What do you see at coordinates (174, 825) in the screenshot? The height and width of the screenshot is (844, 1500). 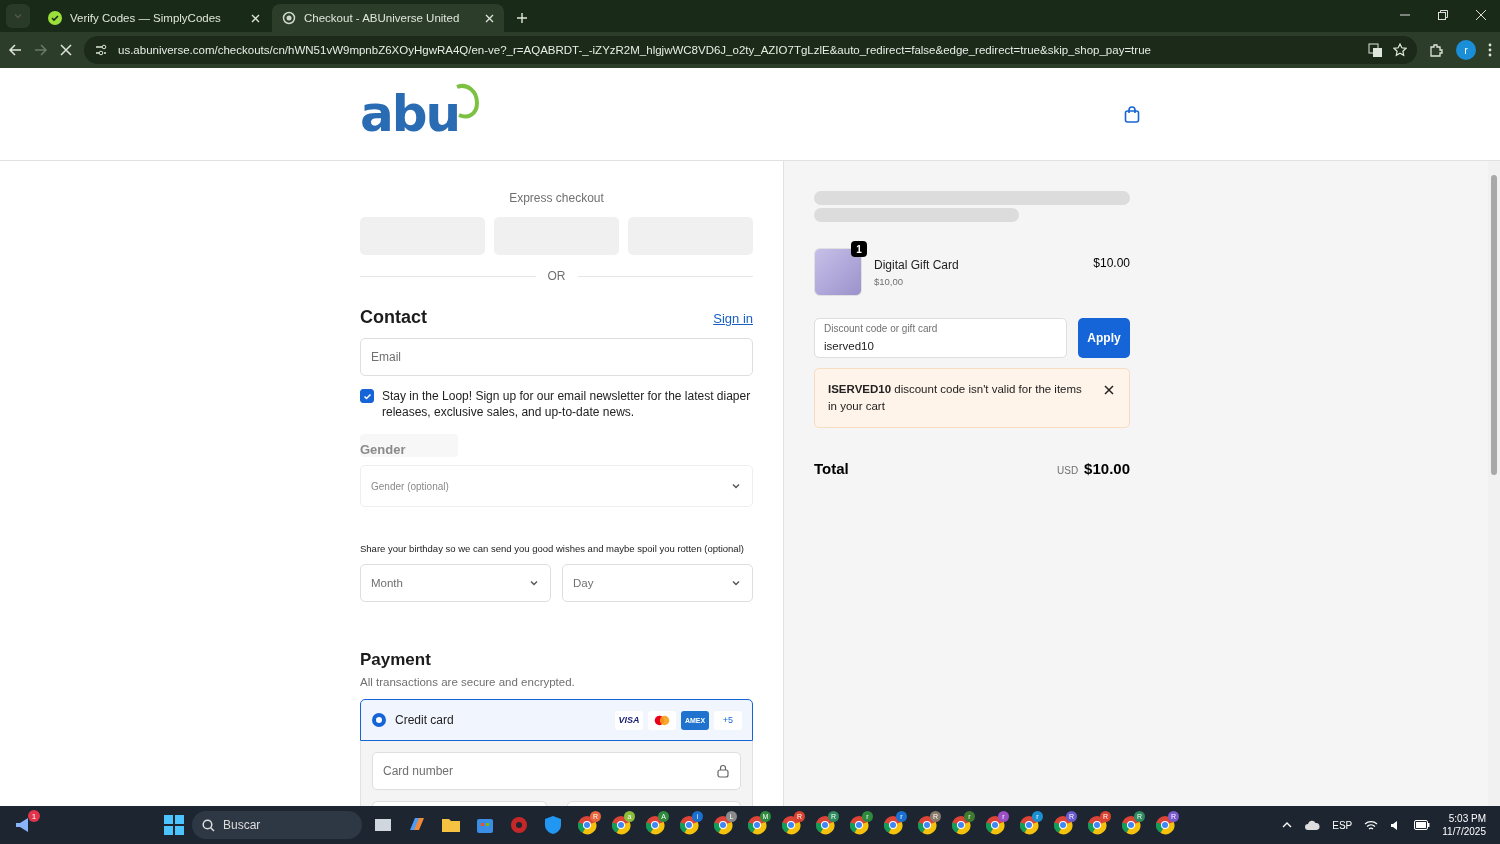 I see `windows-start-icon` at bounding box center [174, 825].